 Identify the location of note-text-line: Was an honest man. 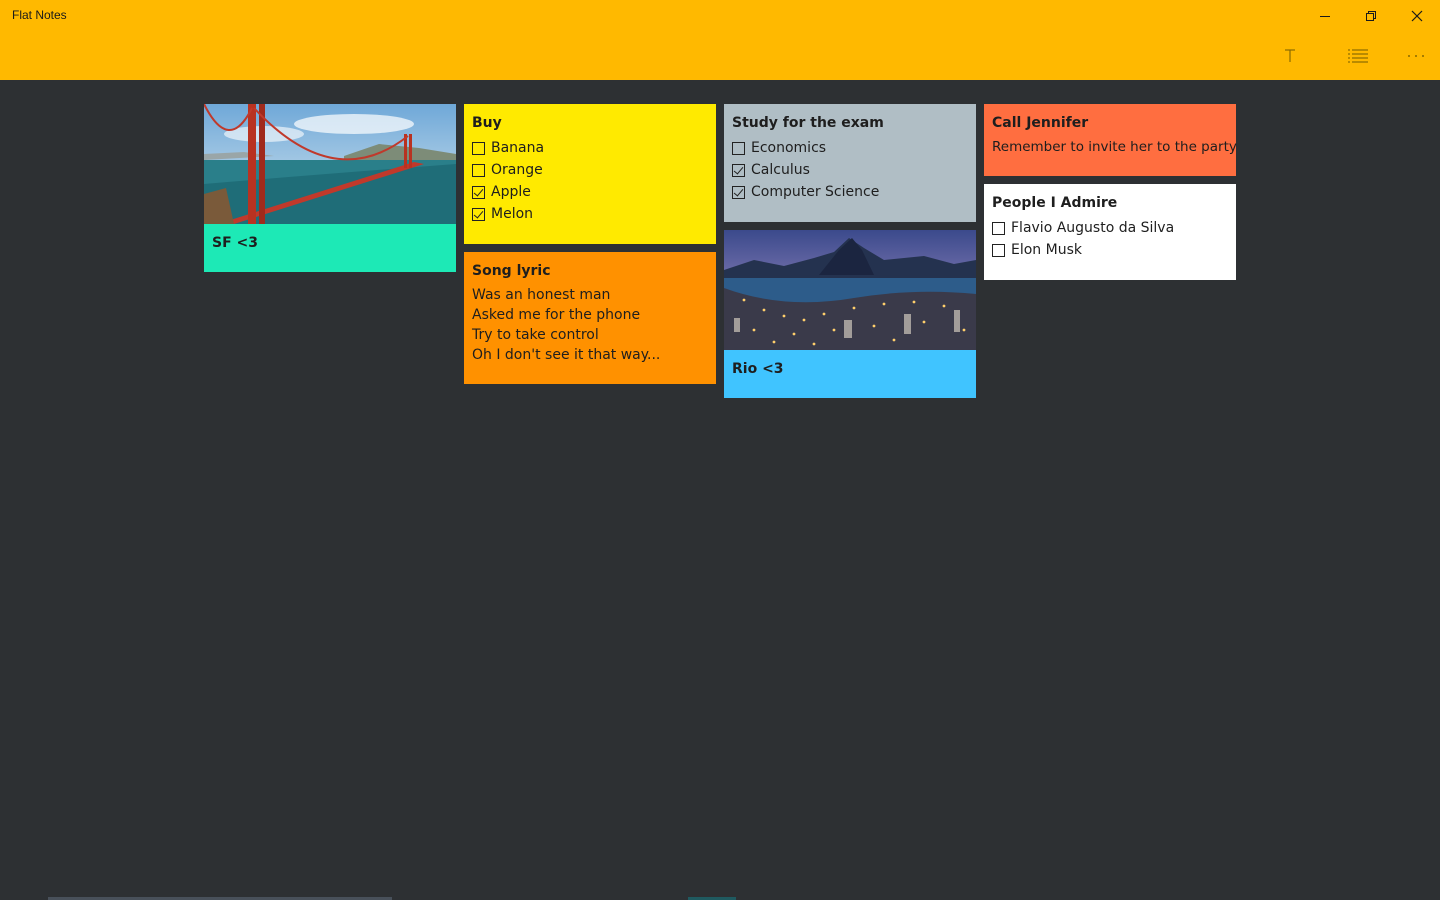
(541, 295).